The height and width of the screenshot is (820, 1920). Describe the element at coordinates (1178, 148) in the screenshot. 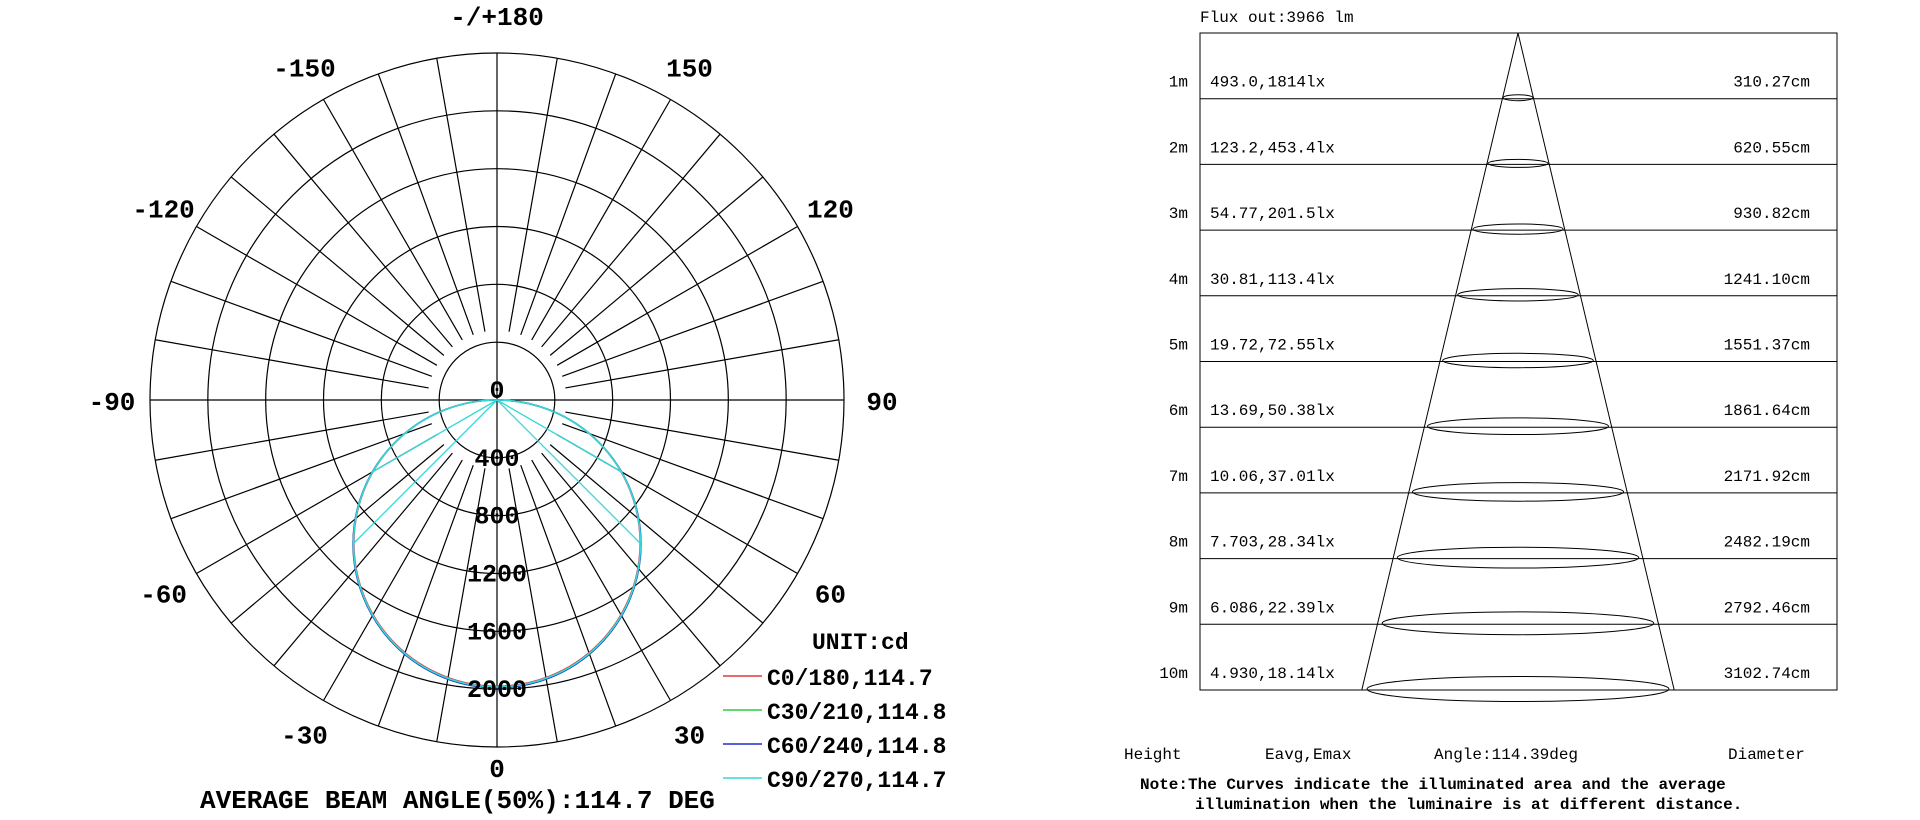

I see `row-height-label: 2m` at that location.